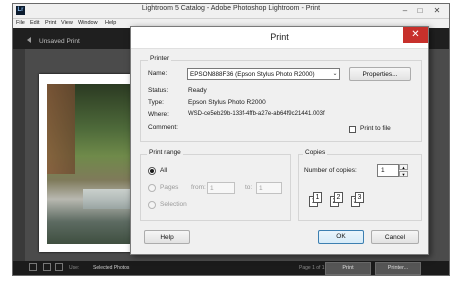 The image size is (460, 295). What do you see at coordinates (50, 23) in the screenshot?
I see `menu-print: Print` at bounding box center [50, 23].